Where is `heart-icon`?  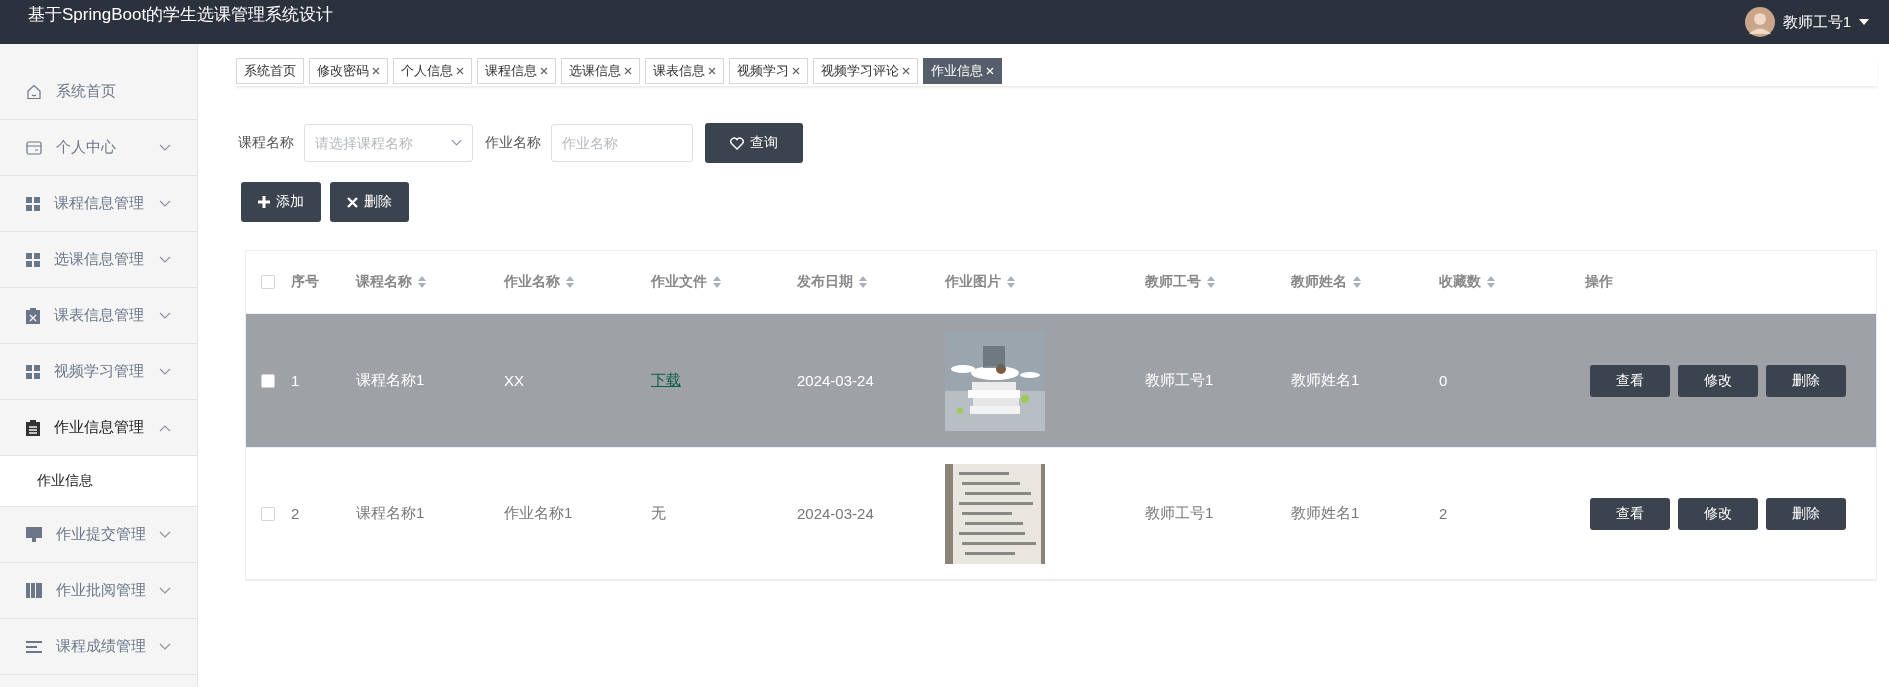
heart-icon is located at coordinates (737, 143).